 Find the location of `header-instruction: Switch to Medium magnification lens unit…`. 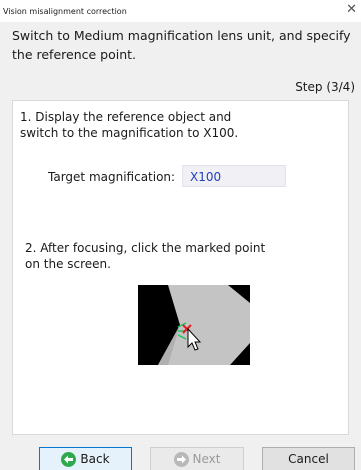

header-instruction: Switch to Medium magnification lens unit… is located at coordinates (181, 45).